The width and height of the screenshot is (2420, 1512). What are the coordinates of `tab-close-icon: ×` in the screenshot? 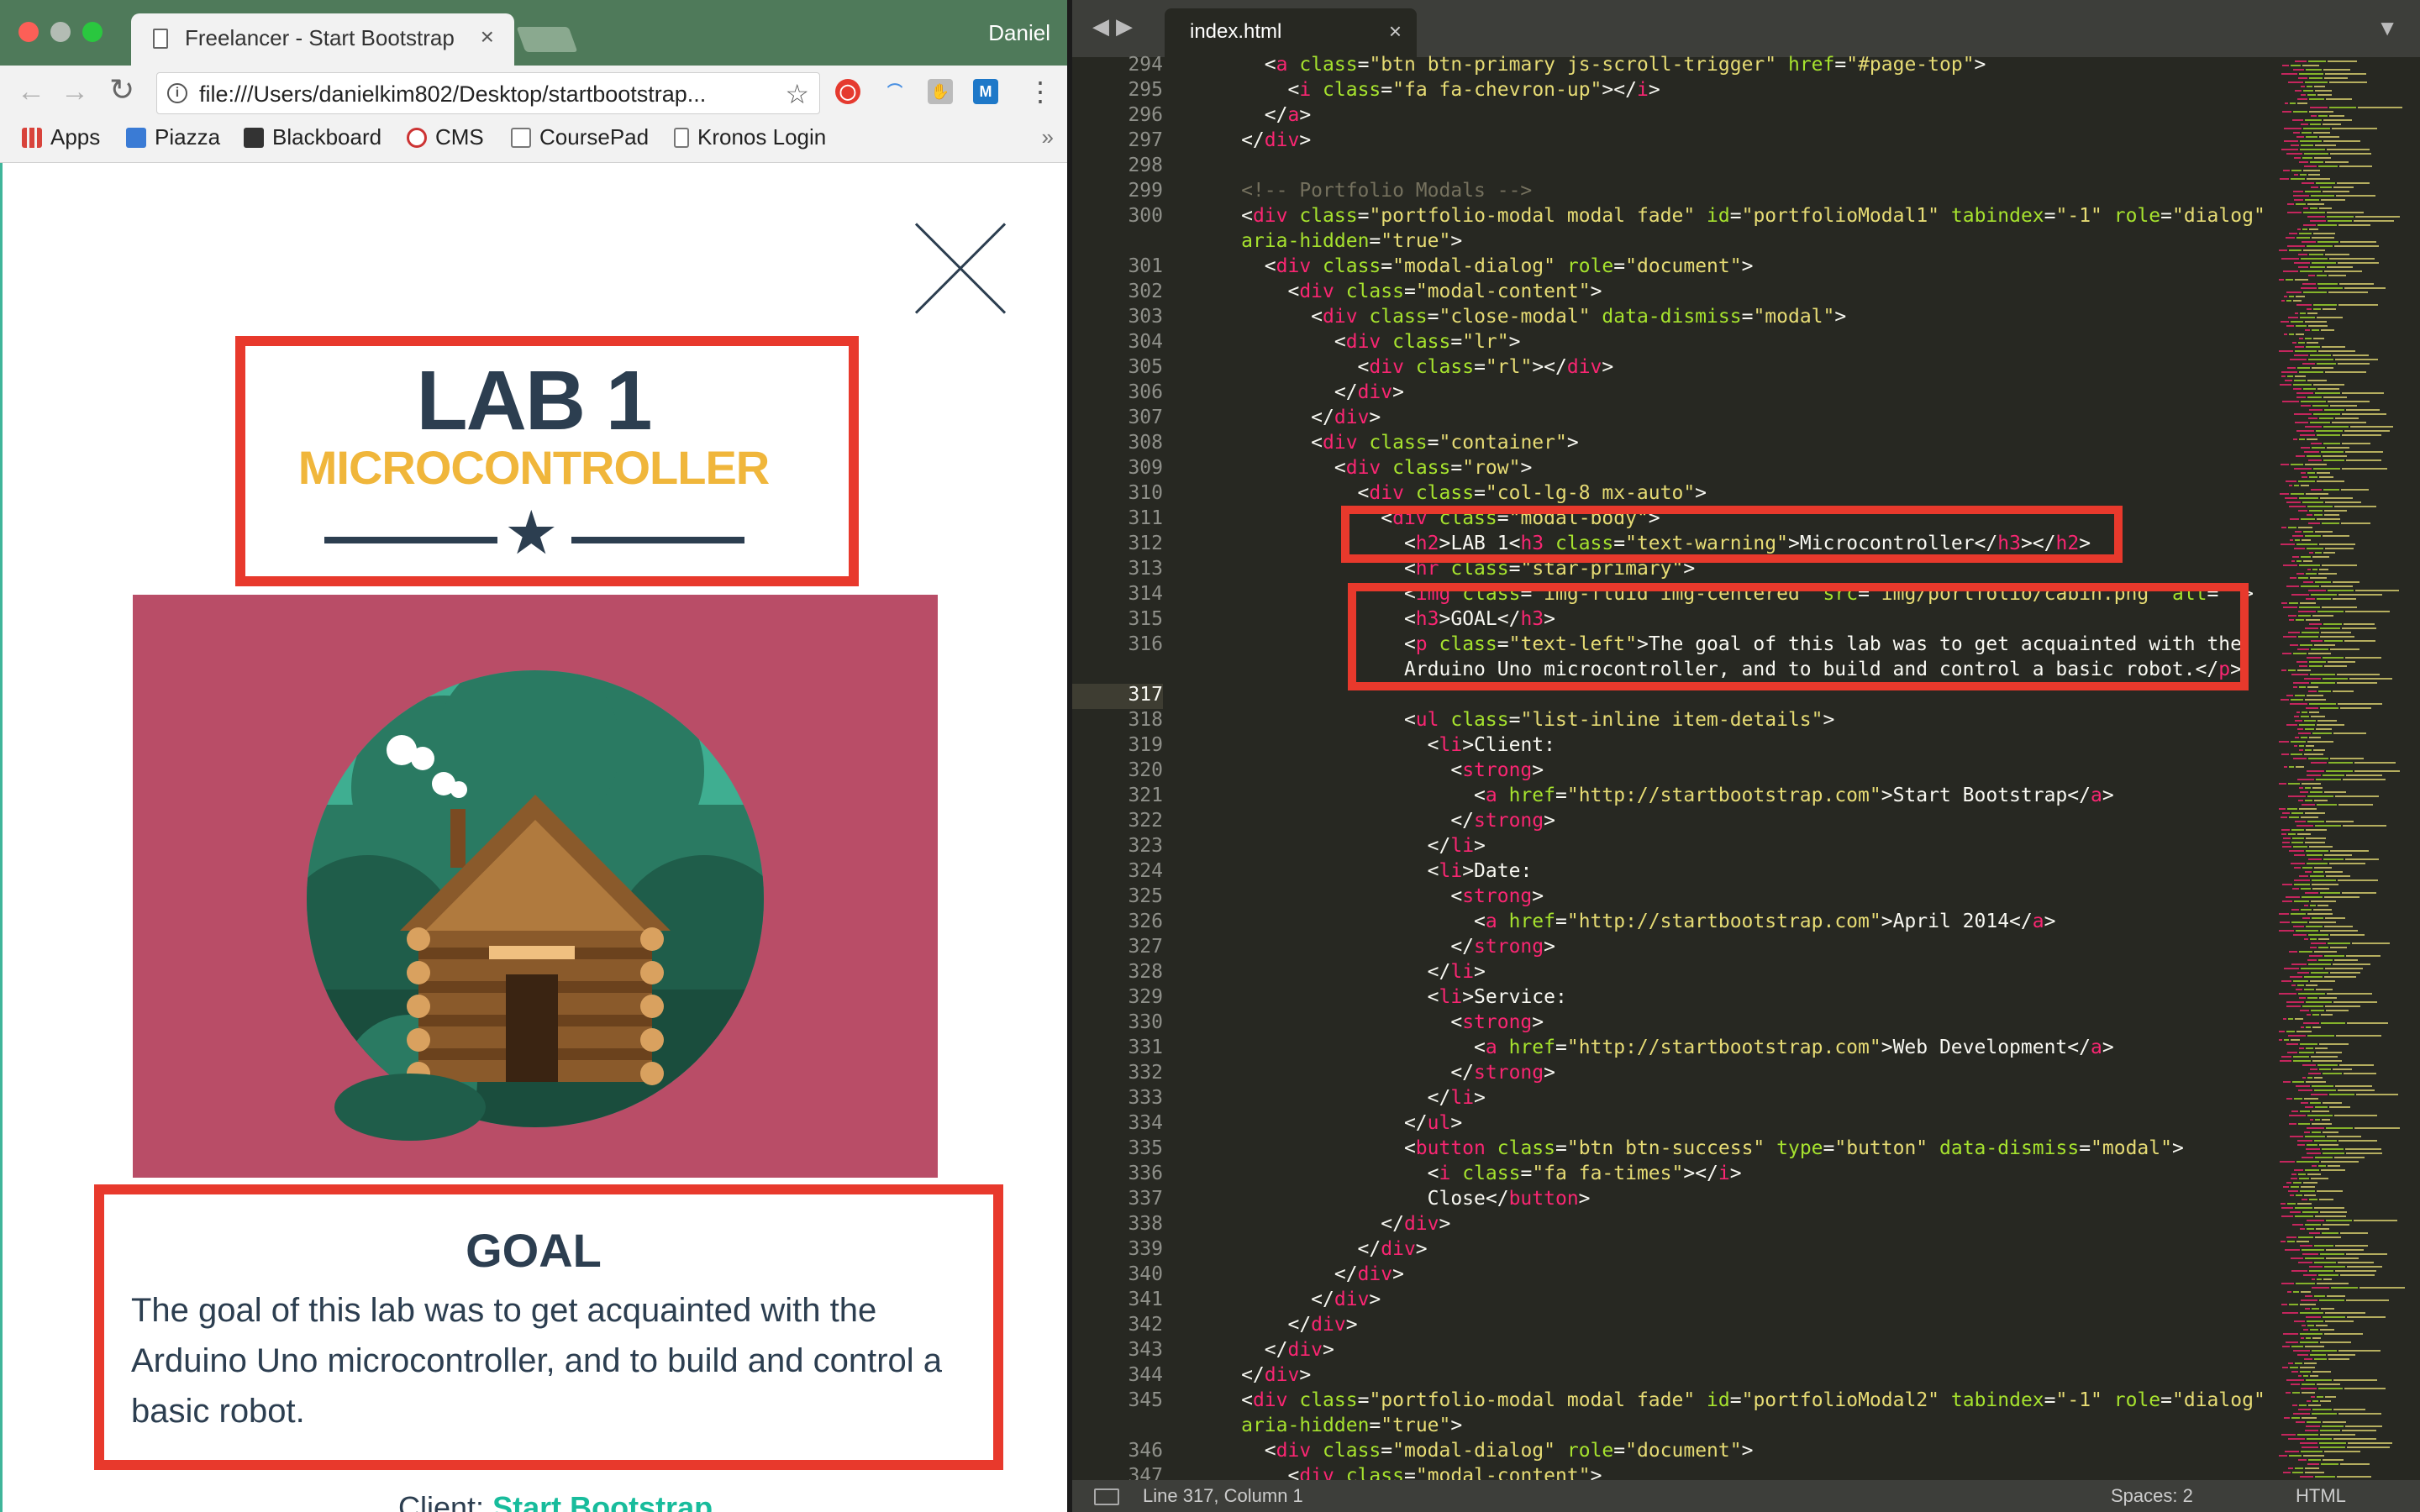 It's located at (487, 37).